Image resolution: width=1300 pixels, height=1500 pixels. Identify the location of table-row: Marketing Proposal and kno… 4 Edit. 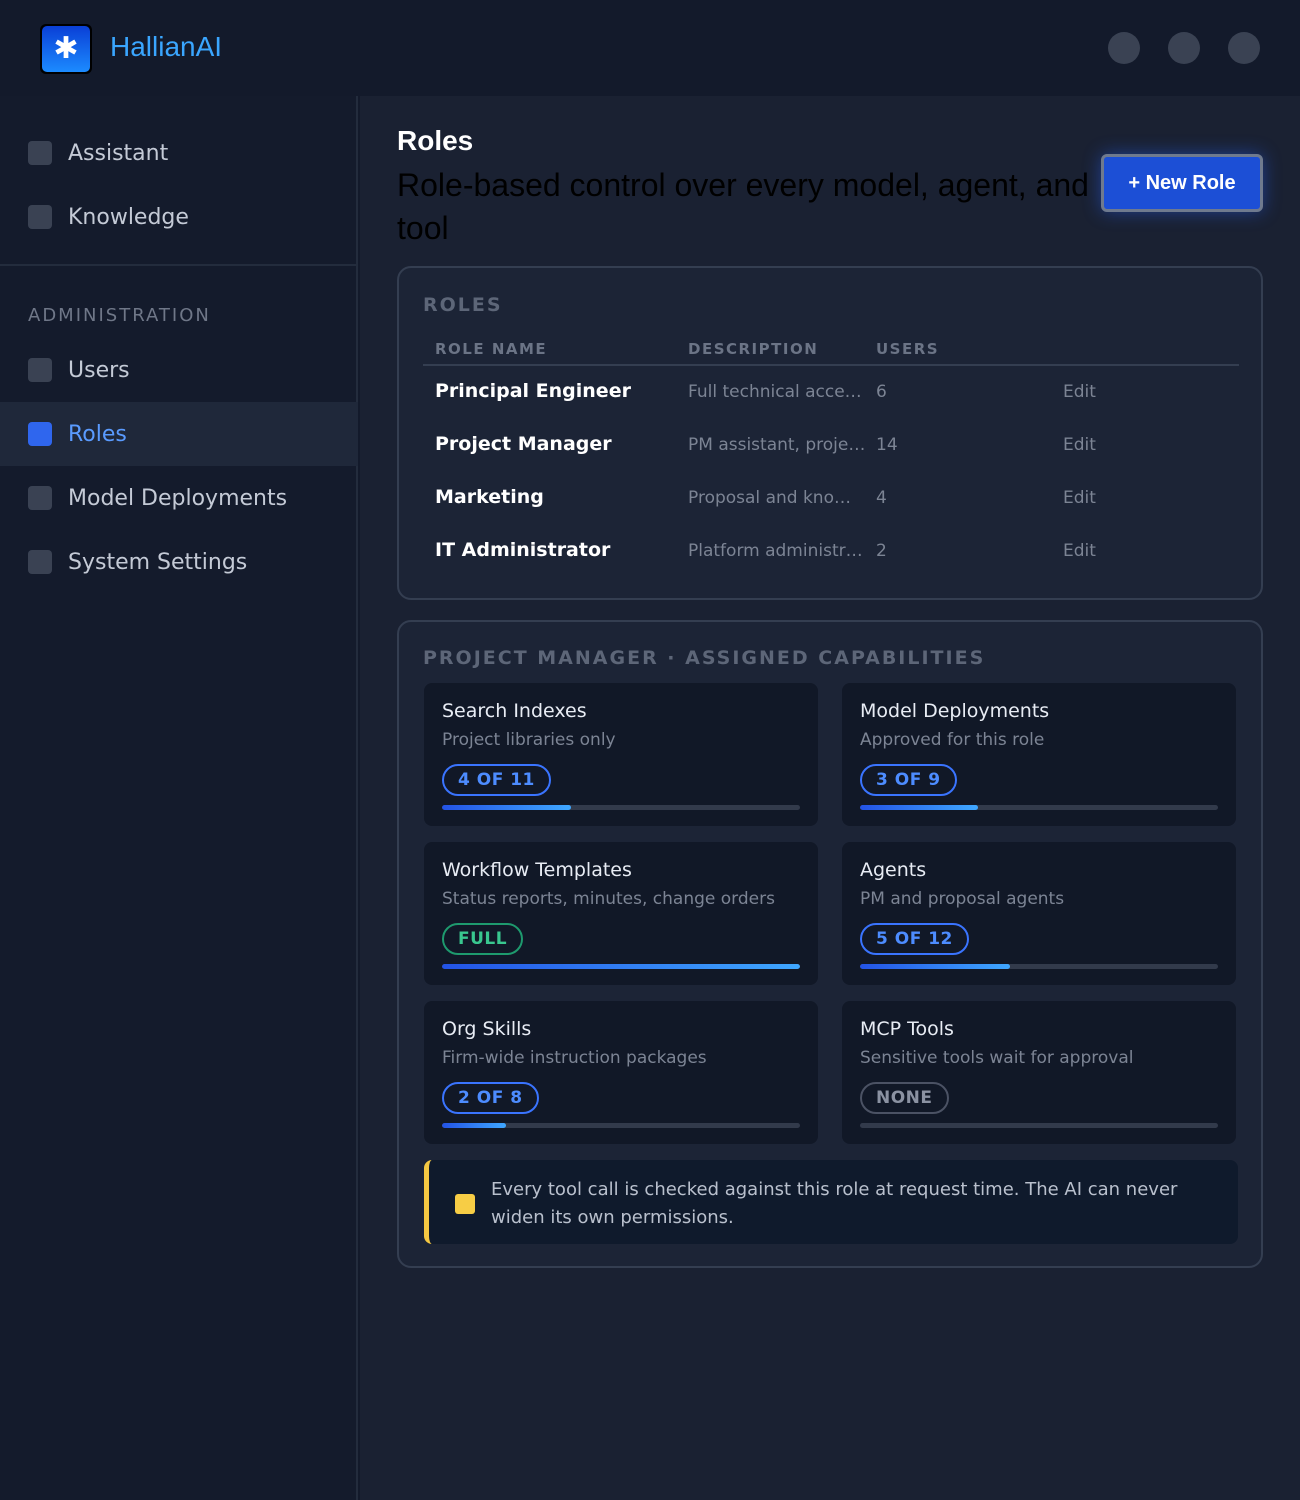
(832, 500).